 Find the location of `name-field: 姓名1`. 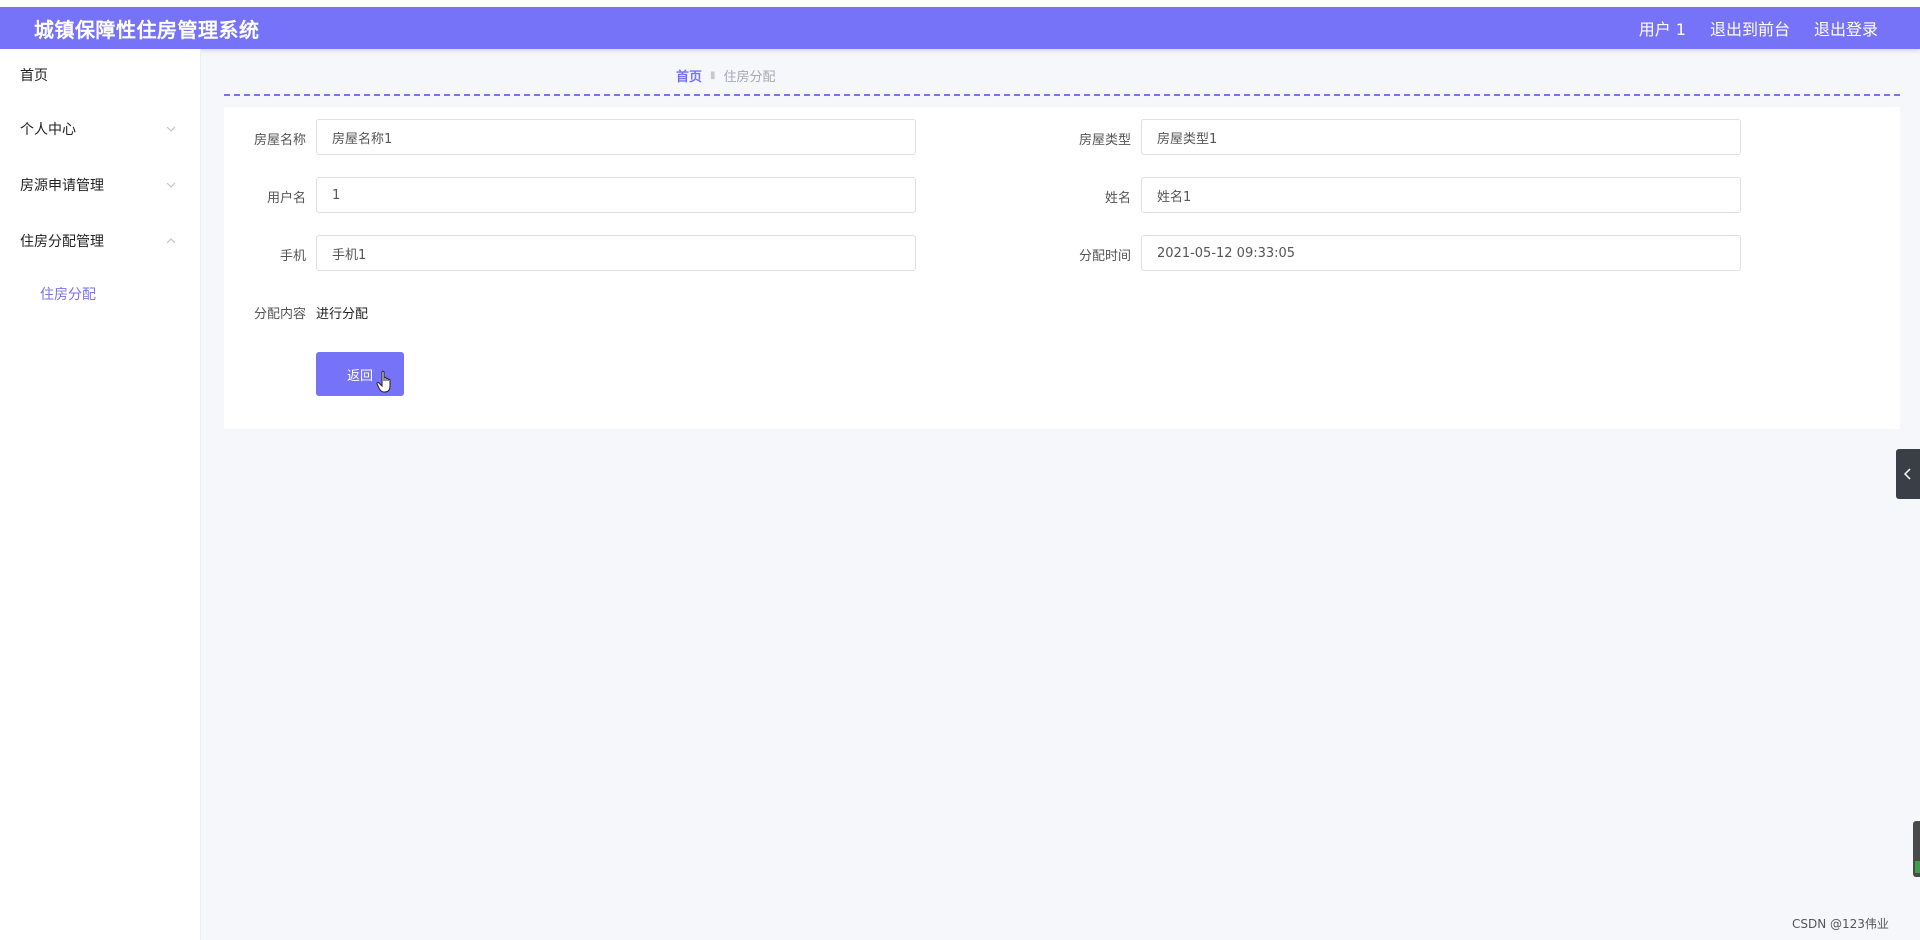

name-field: 姓名1 is located at coordinates (1441, 195).